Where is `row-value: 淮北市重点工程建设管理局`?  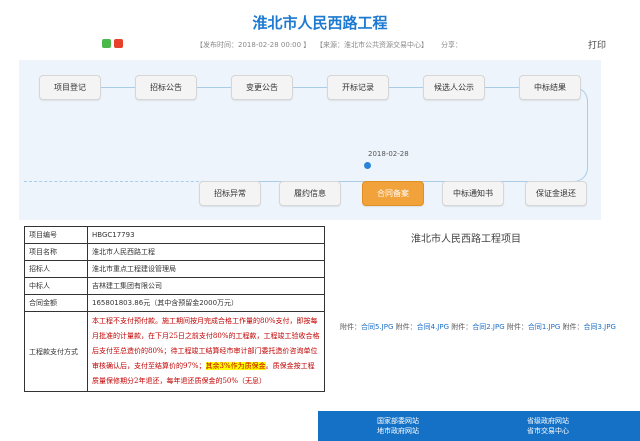 row-value: 淮北市重点工程建设管理局 is located at coordinates (206, 269).